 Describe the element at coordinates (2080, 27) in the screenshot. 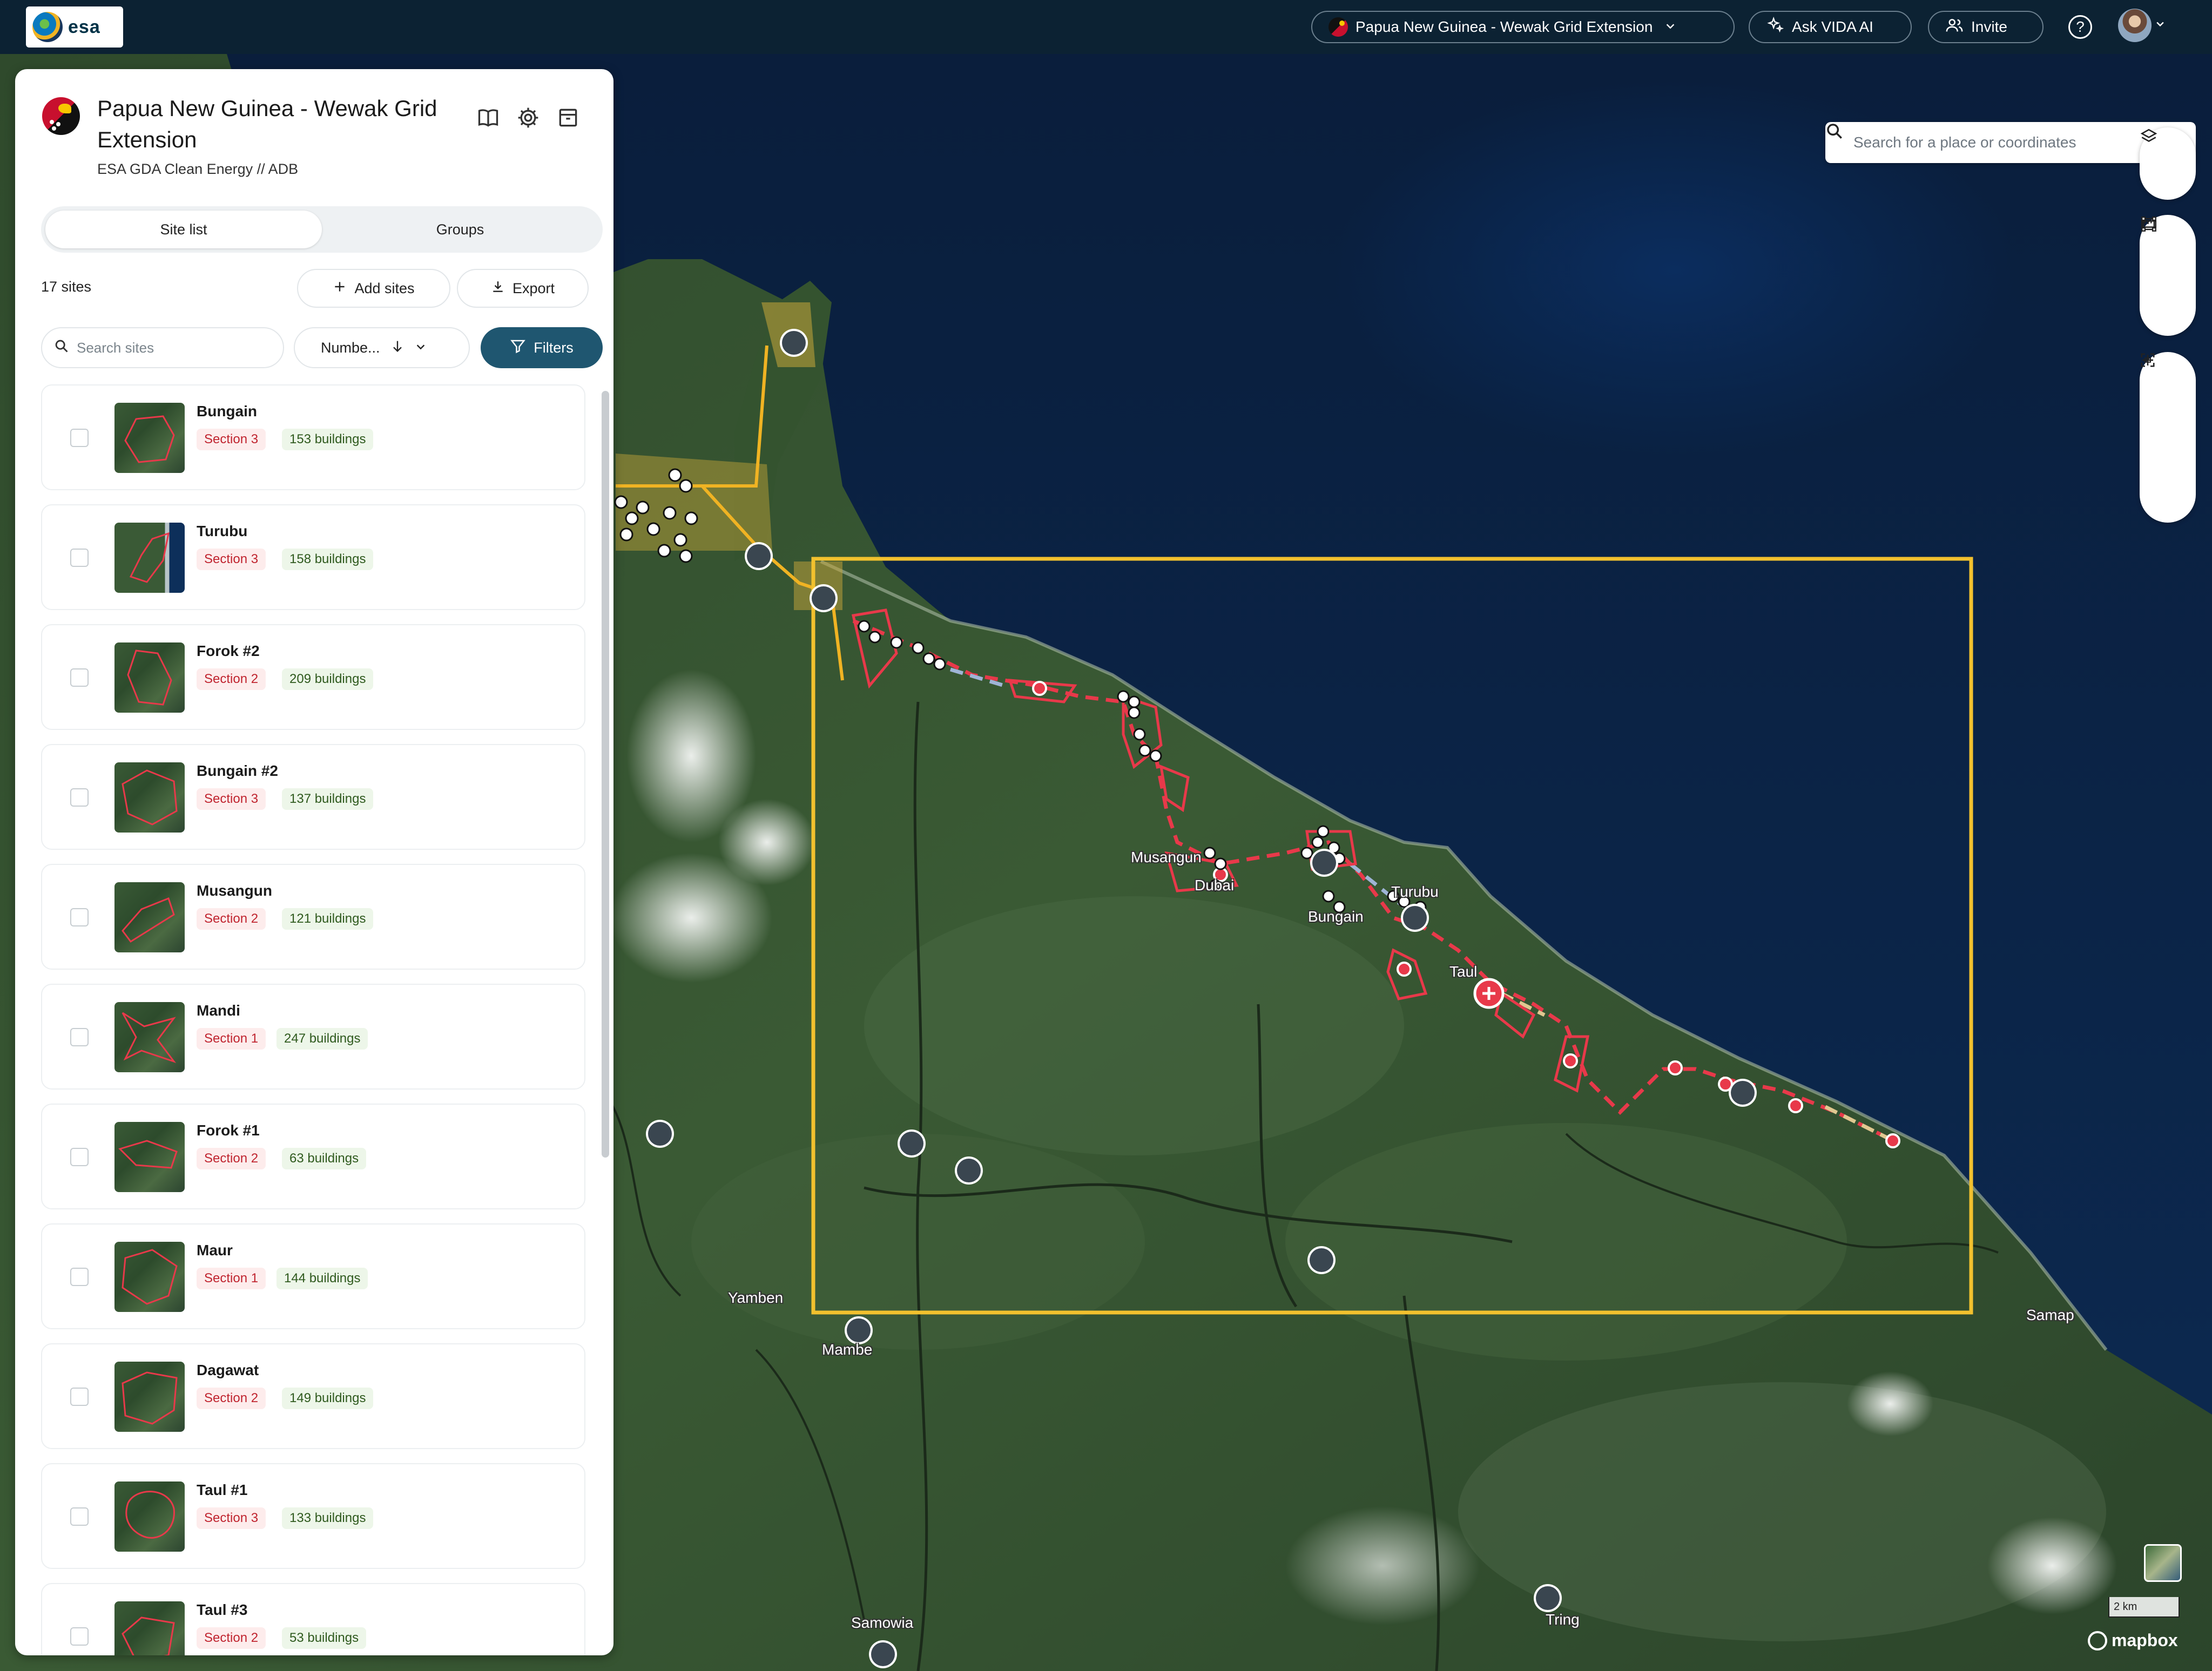

I see `help-icon: ?` at that location.